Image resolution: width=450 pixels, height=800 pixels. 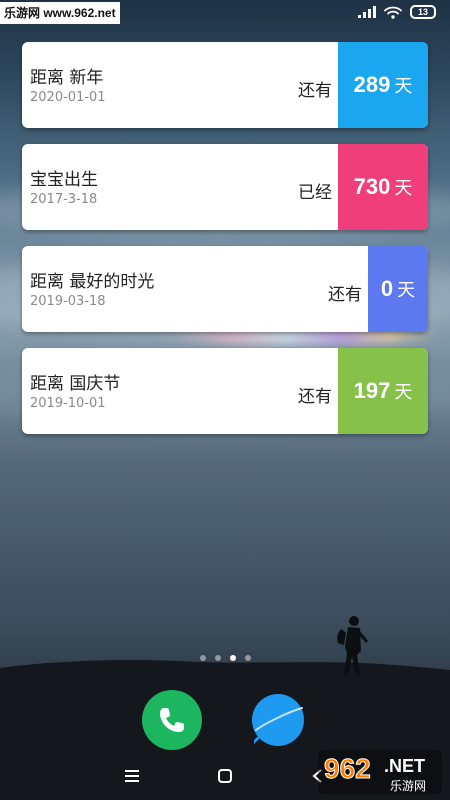 I want to click on phone-app-button, so click(x=172, y=720).